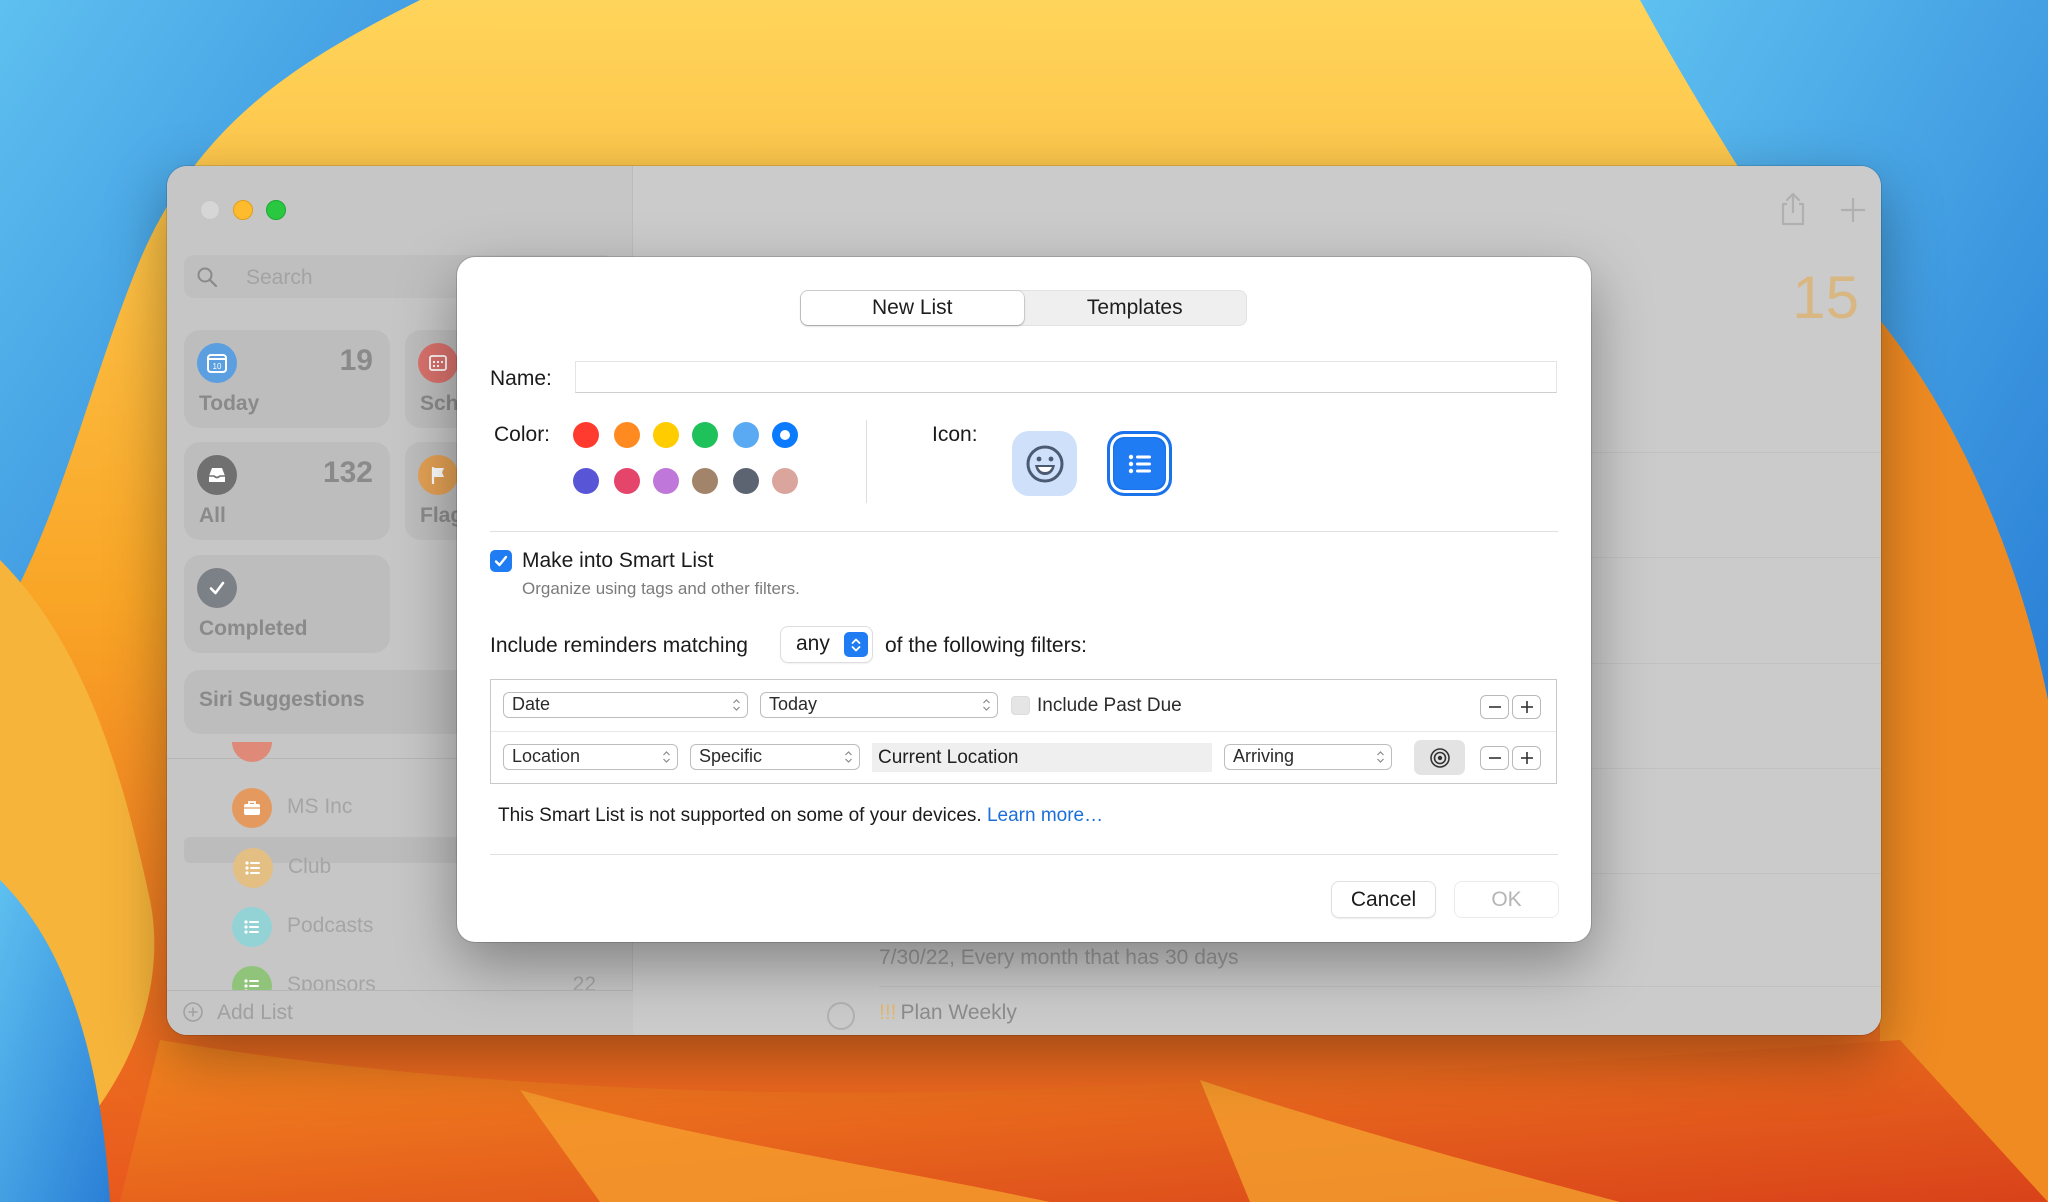  What do you see at coordinates (279, 277) in the screenshot?
I see `search-placeholder: Search` at bounding box center [279, 277].